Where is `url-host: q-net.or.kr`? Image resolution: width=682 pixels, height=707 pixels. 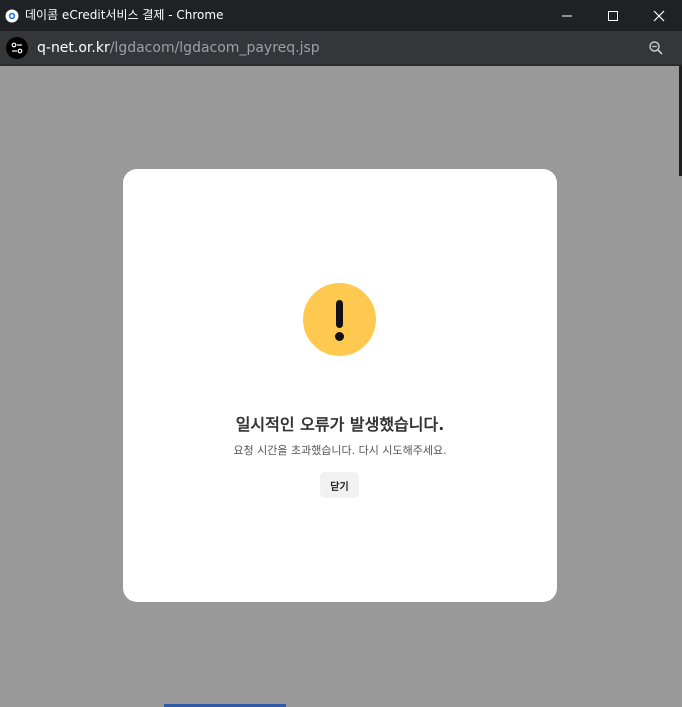 url-host: q-net.or.kr is located at coordinates (73, 48).